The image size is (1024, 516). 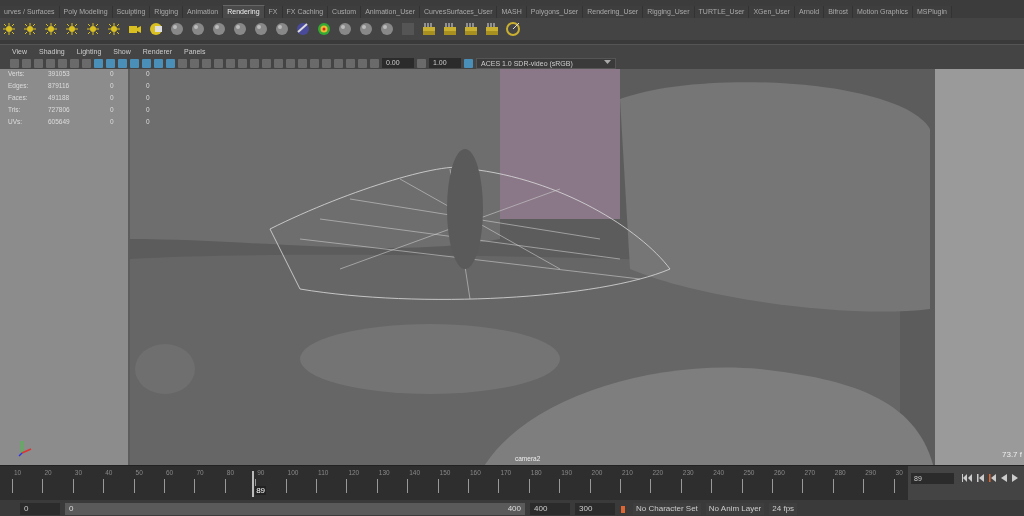 What do you see at coordinates (71, 509) in the screenshot?
I see `range-start-label: 0` at bounding box center [71, 509].